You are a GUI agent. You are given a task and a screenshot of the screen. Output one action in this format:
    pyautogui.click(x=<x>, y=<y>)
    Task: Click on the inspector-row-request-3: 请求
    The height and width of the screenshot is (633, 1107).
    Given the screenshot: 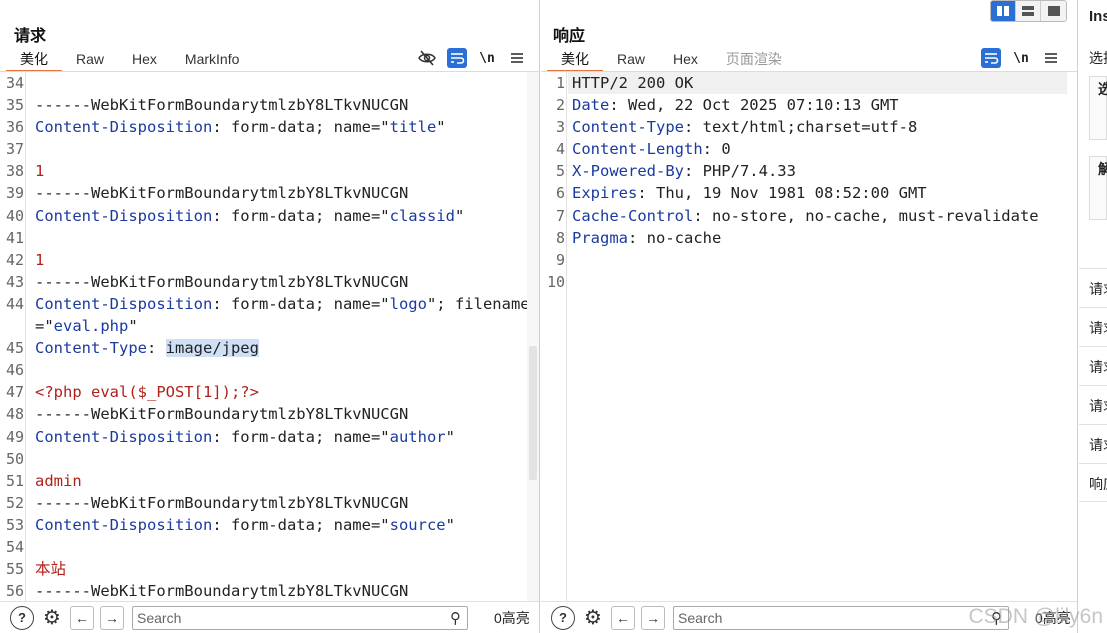 What is the action you would take?
    pyautogui.click(x=1093, y=365)
    